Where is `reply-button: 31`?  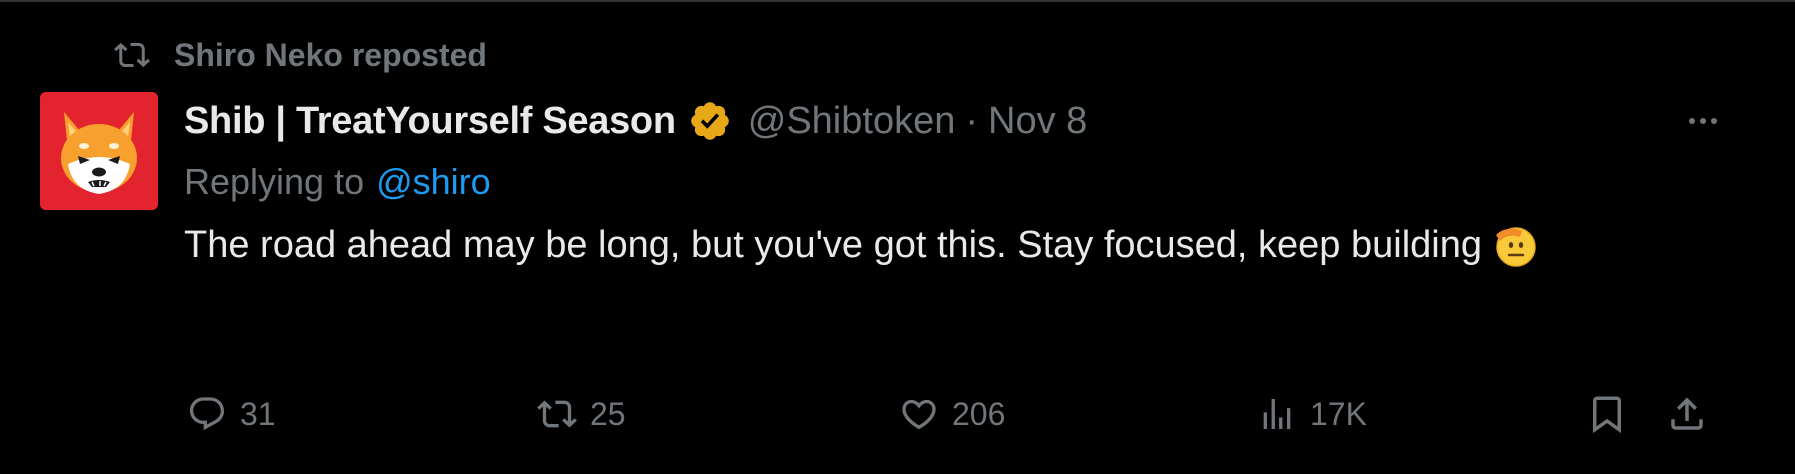
reply-button: 31 is located at coordinates (230, 414).